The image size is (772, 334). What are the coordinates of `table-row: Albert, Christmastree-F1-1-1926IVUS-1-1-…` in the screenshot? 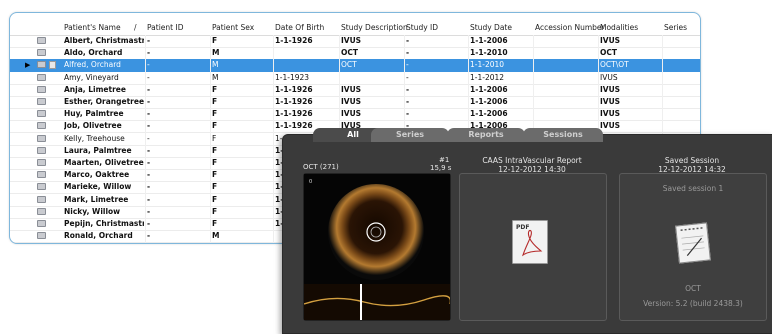 It's located at (355, 41).